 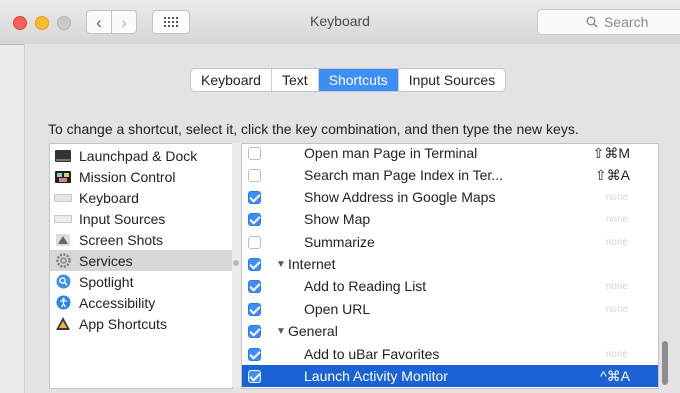 What do you see at coordinates (63, 219) in the screenshot?
I see `input-sources-icon` at bounding box center [63, 219].